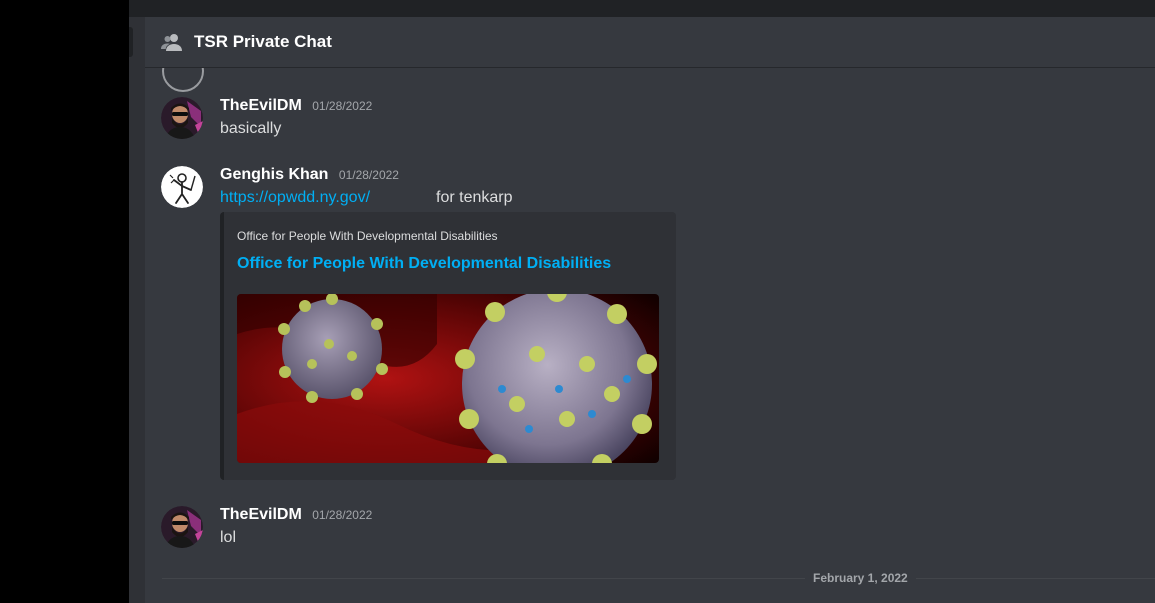  Describe the element at coordinates (448, 378) in the screenshot. I see `embed-image` at that location.